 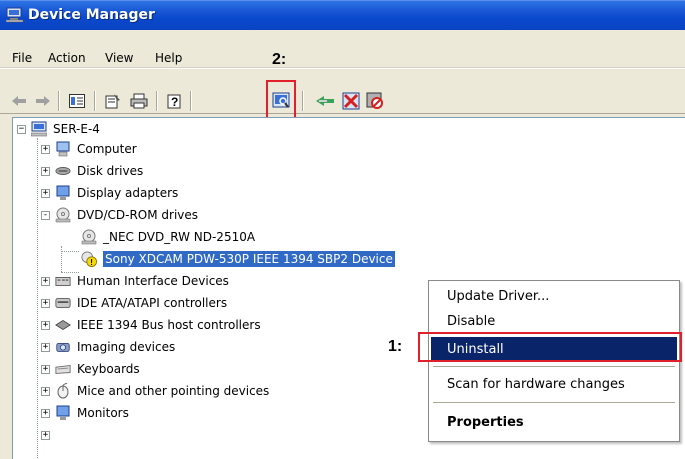 What do you see at coordinates (173, 391) in the screenshot?
I see `tree-item-label: Mice and other pointing devices` at bounding box center [173, 391].